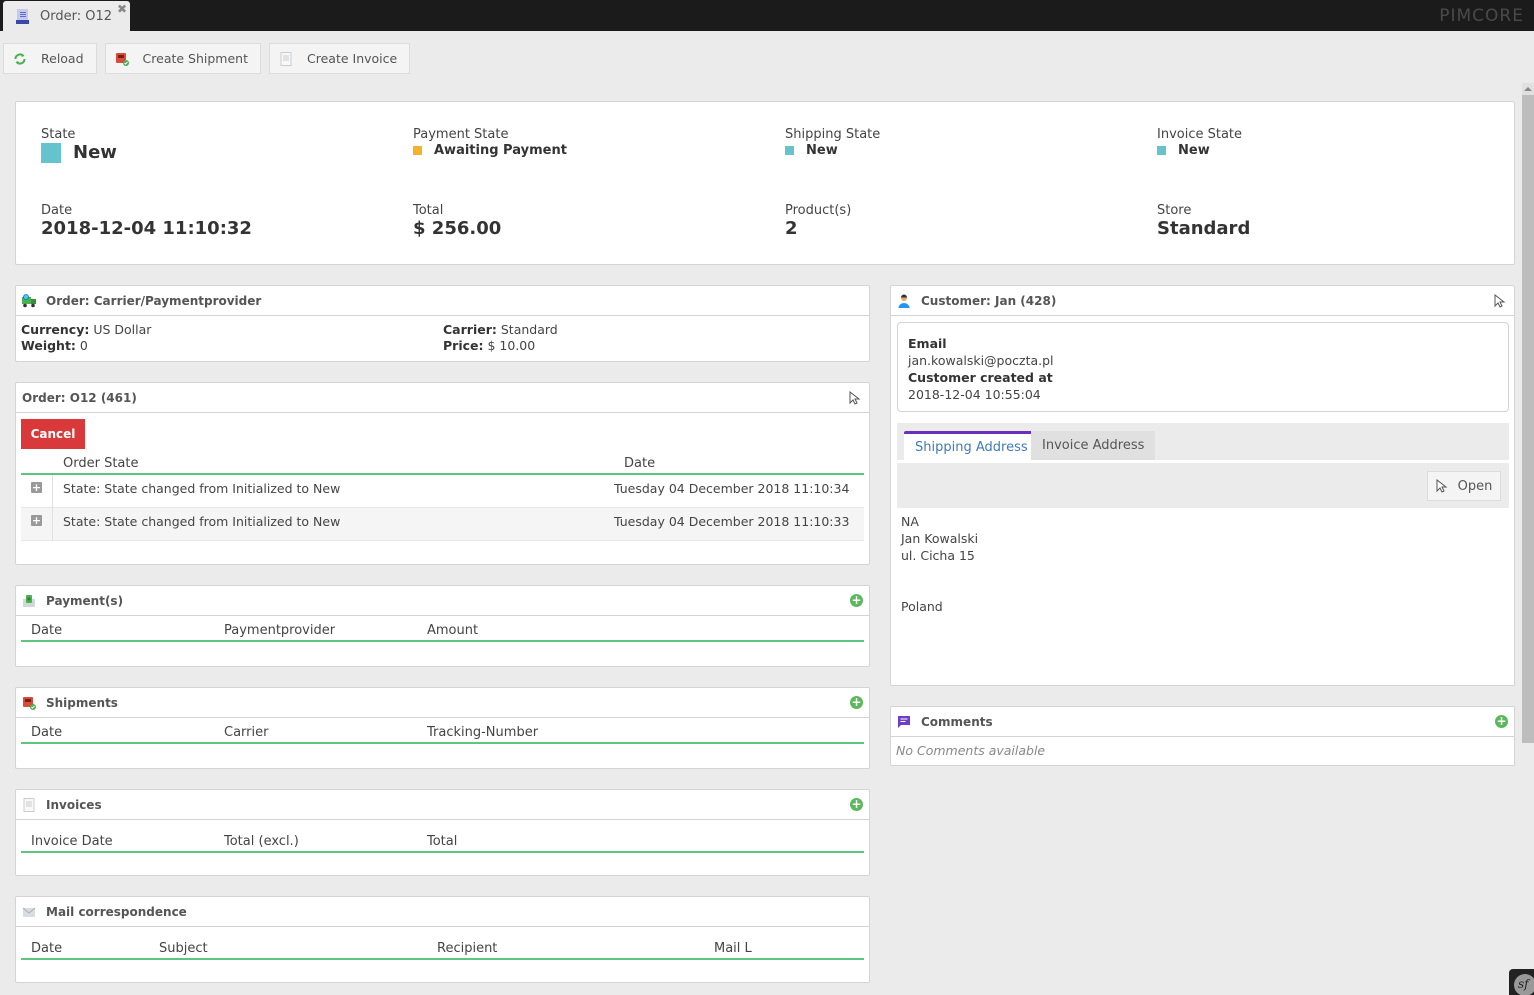  Describe the element at coordinates (122, 9) in the screenshot. I see `close-icon: ✖` at that location.